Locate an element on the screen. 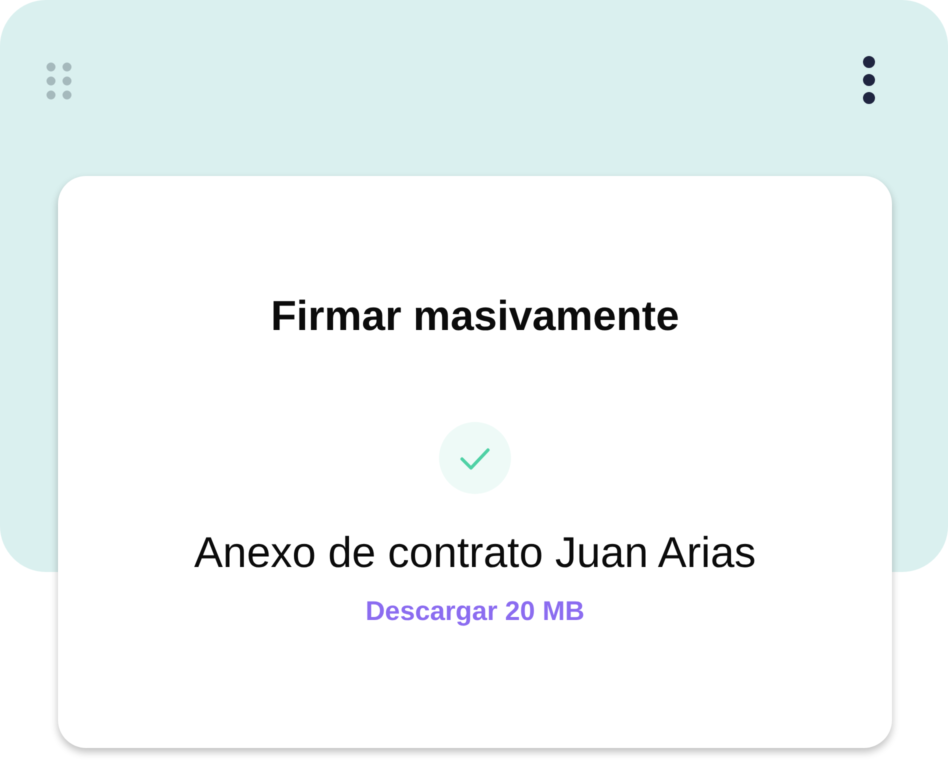 The height and width of the screenshot is (764, 948). dialog-title: Firmar masivamente is located at coordinates (475, 316).